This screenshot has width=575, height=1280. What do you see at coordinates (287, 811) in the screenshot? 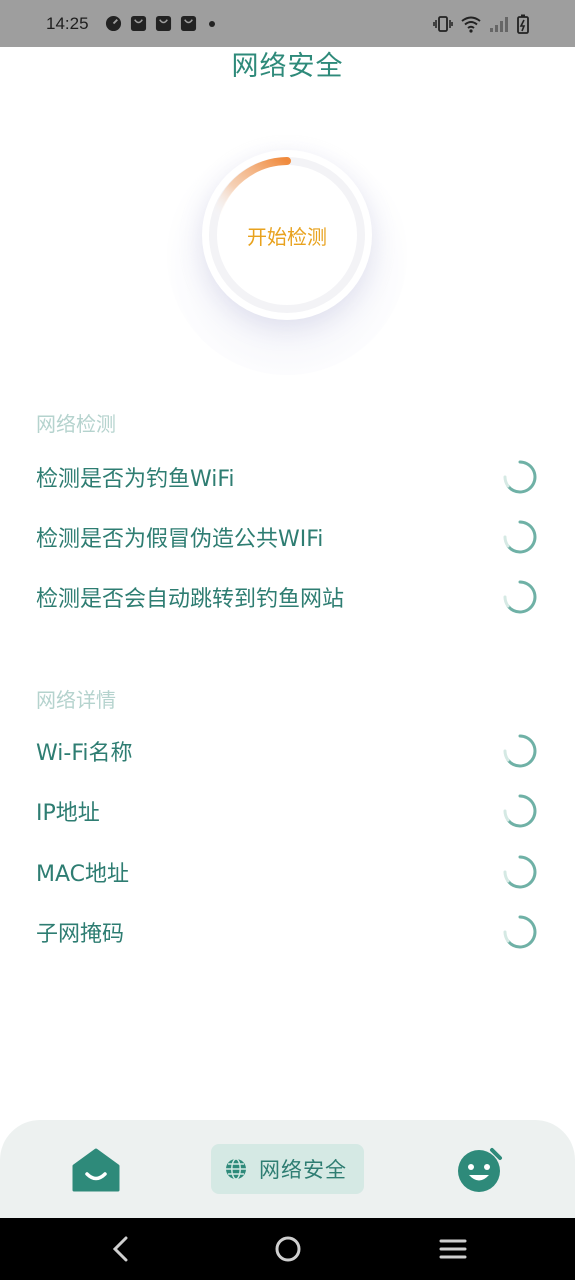
I see `detail-row-ip-address: IP地址` at bounding box center [287, 811].